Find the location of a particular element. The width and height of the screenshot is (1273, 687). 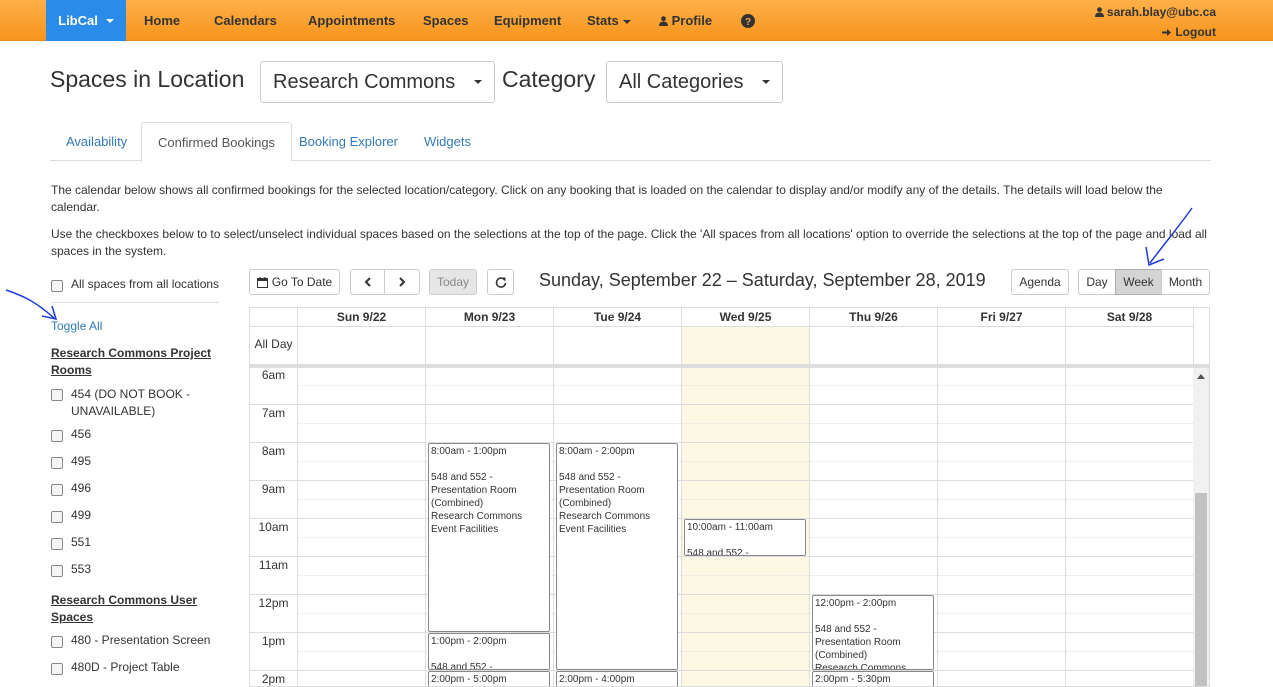

agenda-view-button: Agenda is located at coordinates (1040, 282).